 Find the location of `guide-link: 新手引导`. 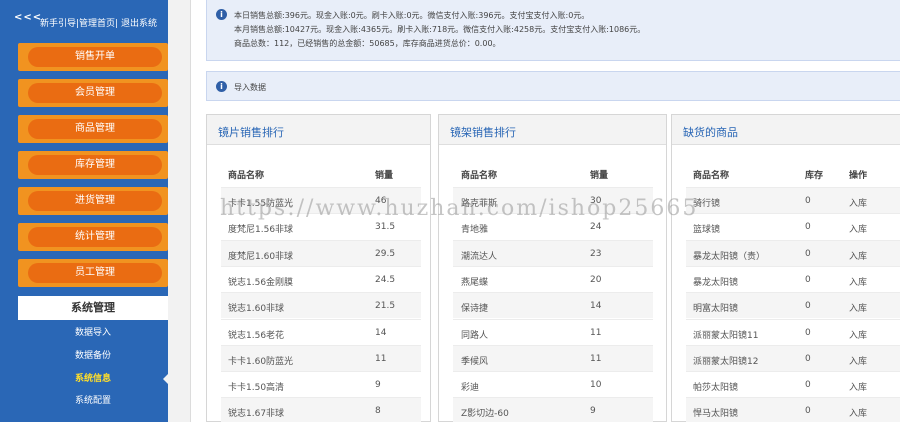

guide-link: 新手引导 is located at coordinates (58, 24).